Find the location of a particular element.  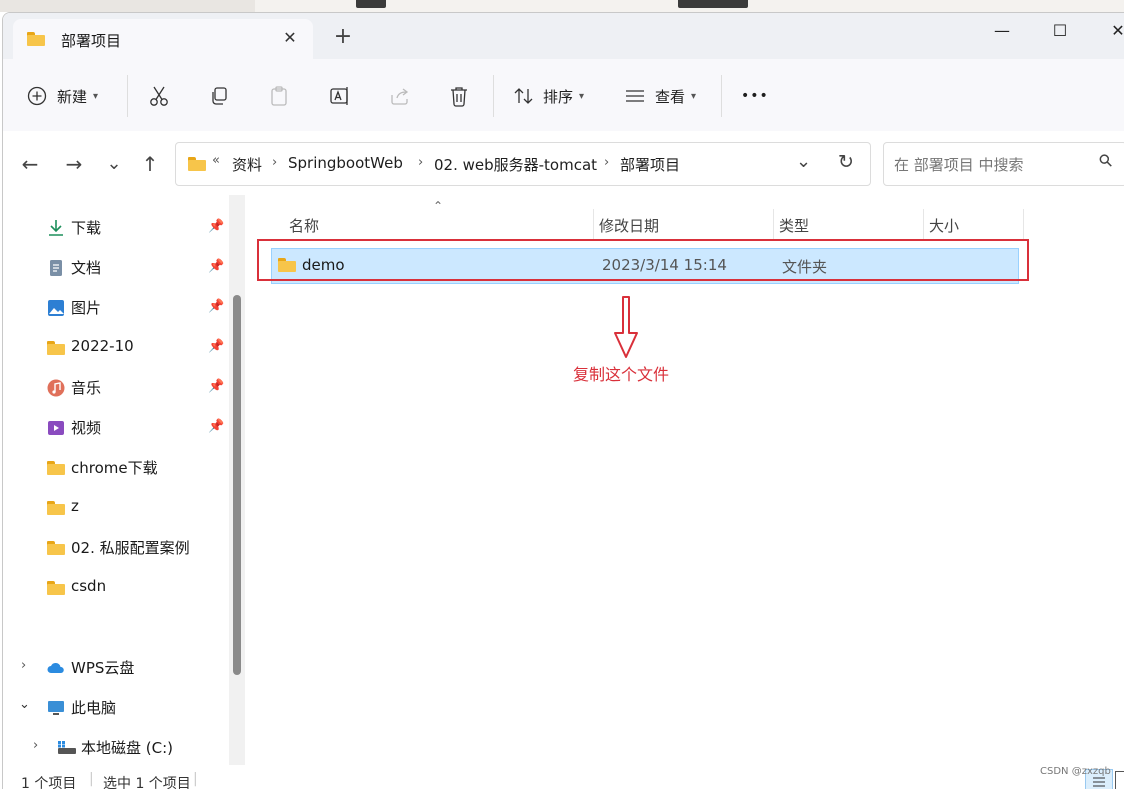

clipboard-icon is located at coordinates (279, 96).